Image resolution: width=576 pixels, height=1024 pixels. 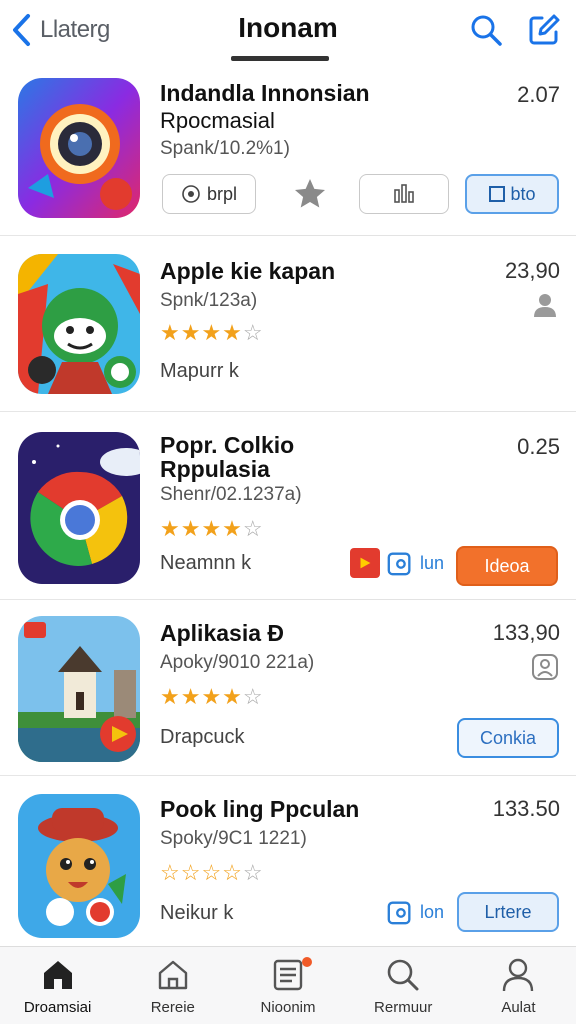 I want to click on app-subtitle: Shenr/02.1237a), so click(x=231, y=494).